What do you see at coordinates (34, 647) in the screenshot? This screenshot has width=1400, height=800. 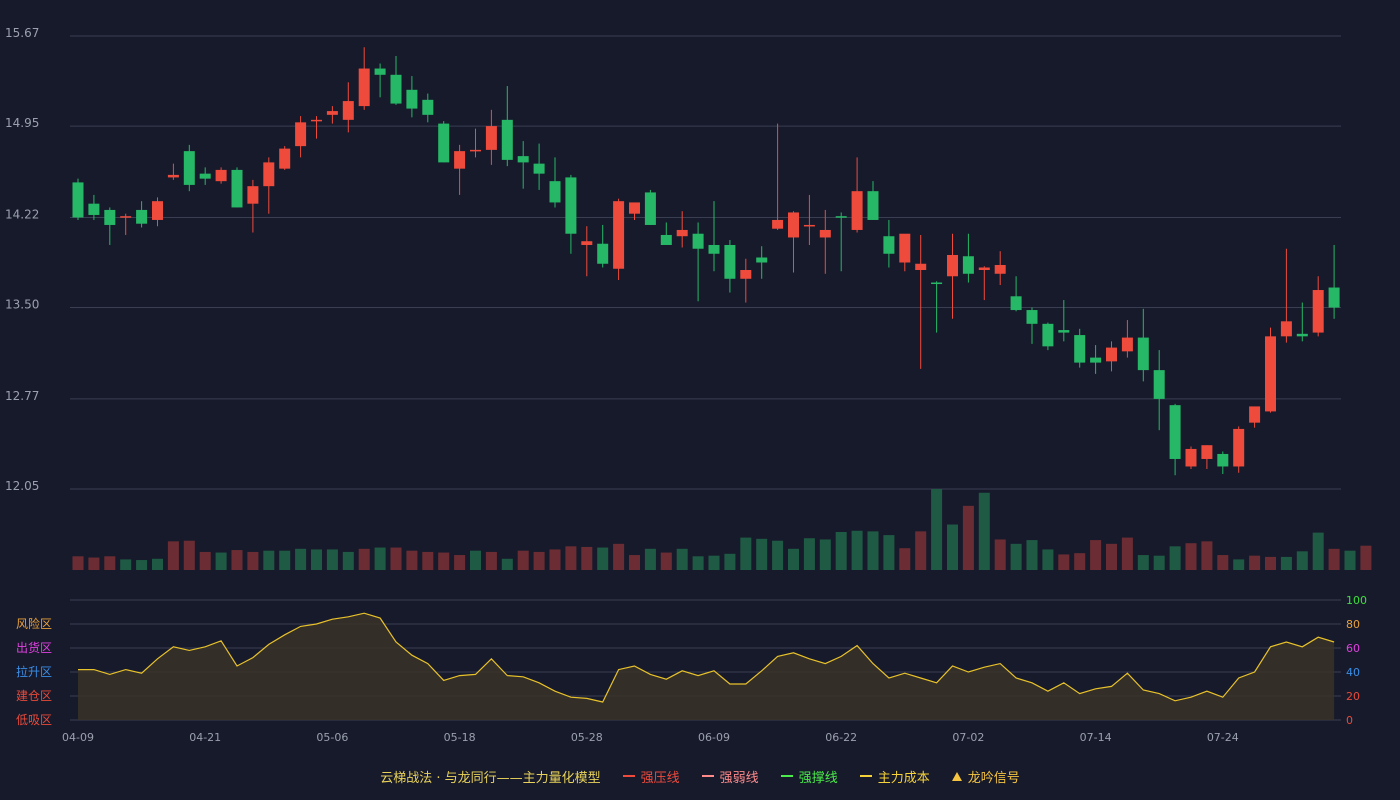 I see `zone-label: 出货区` at bounding box center [34, 647].